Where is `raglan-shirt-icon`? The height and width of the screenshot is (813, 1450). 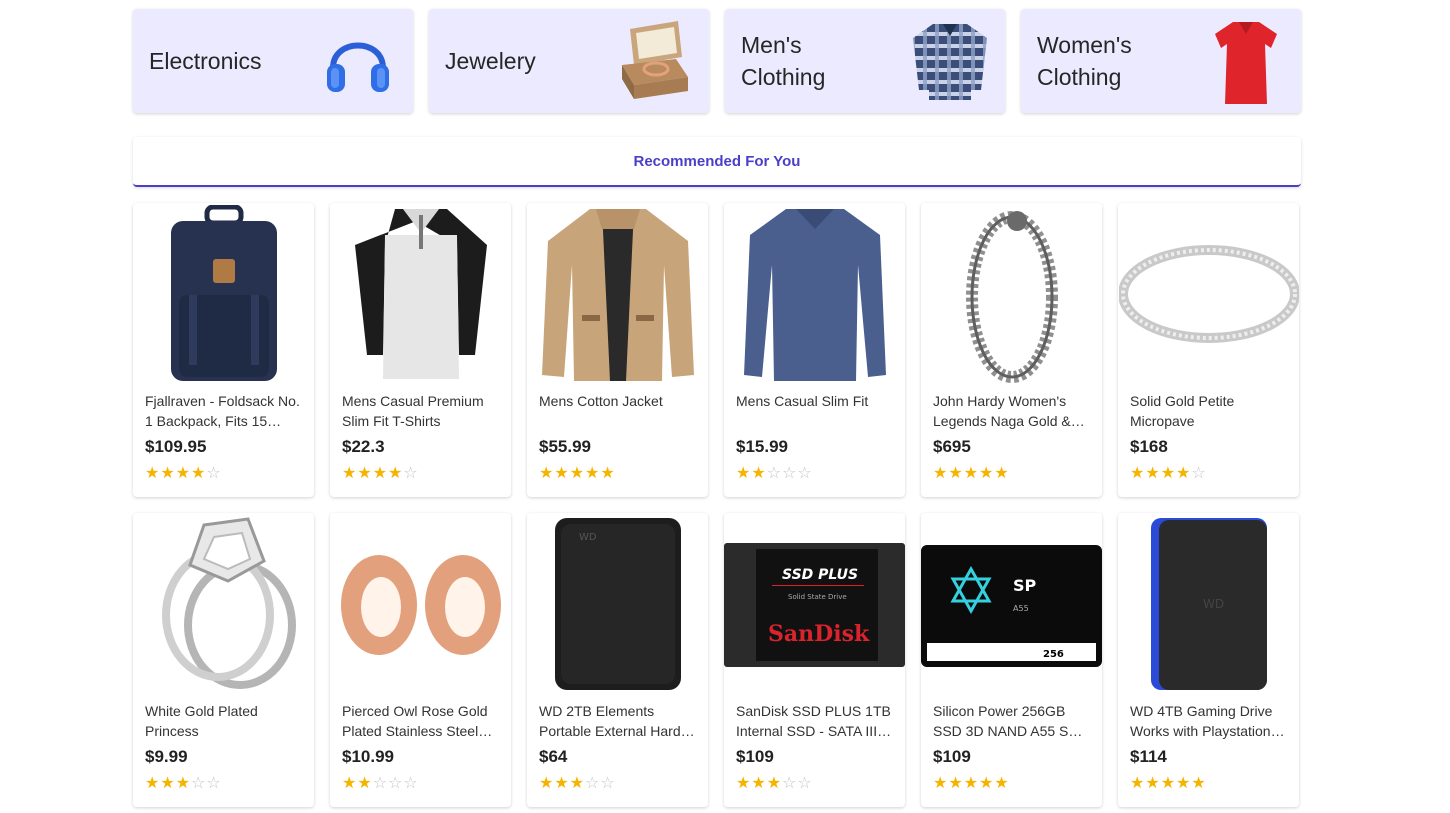
raglan-shirt-icon is located at coordinates (420, 294).